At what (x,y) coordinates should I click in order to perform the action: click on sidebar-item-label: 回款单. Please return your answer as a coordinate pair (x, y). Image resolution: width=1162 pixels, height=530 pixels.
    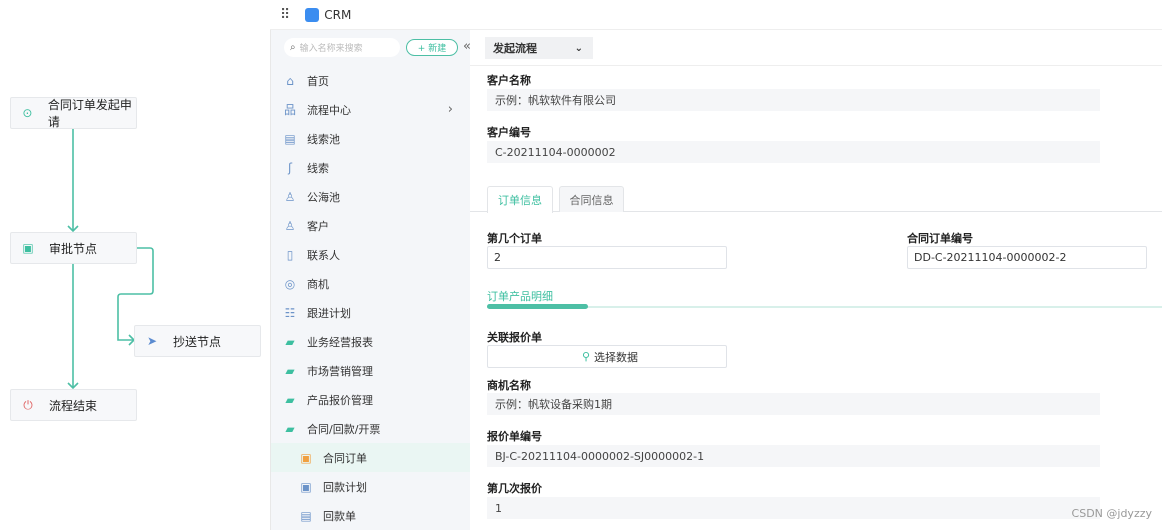
    Looking at the image, I should click on (339, 516).